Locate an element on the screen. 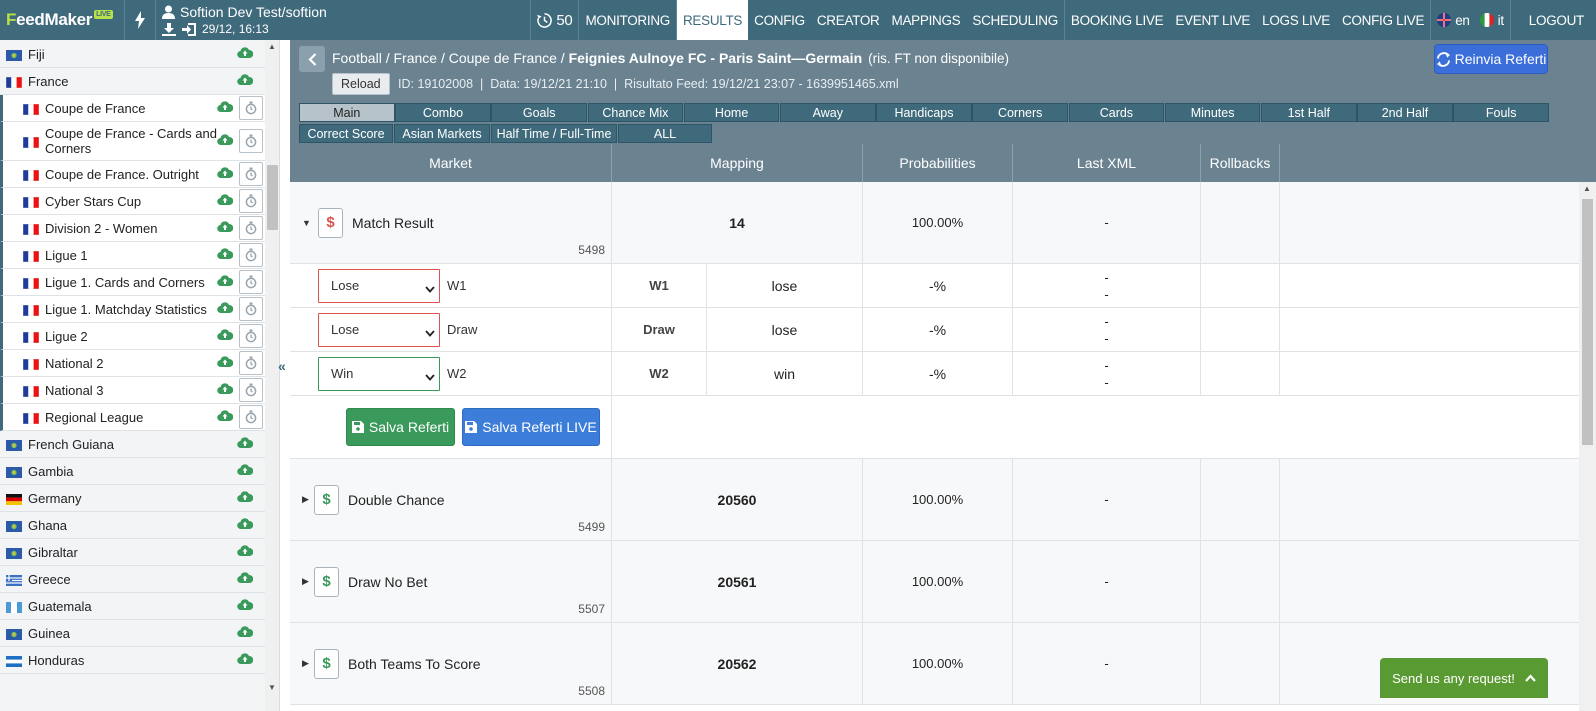 The width and height of the screenshot is (1596, 711). tab-correct-score: Correct Score is located at coordinates (346, 133).